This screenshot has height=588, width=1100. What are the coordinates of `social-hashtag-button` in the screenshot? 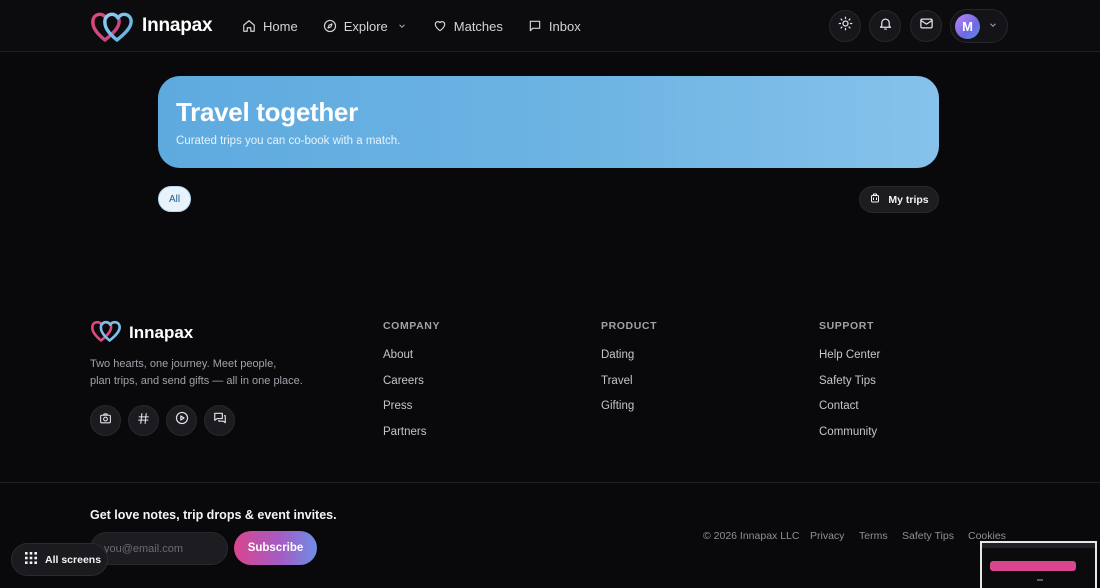 It's located at (143, 420).